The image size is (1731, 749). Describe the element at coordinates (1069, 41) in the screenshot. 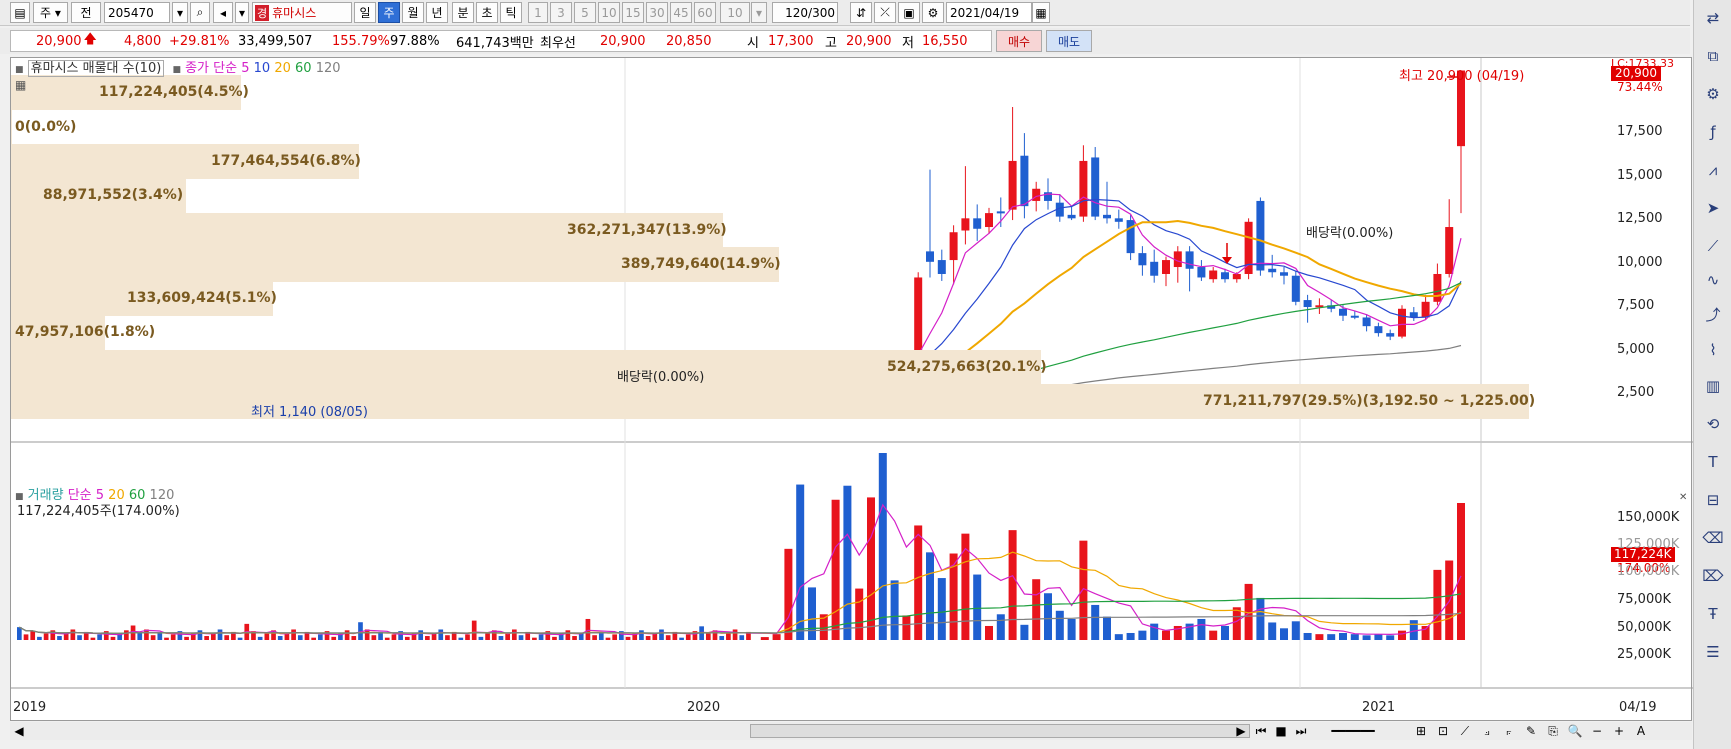

I see `sell-button: 매도` at that location.